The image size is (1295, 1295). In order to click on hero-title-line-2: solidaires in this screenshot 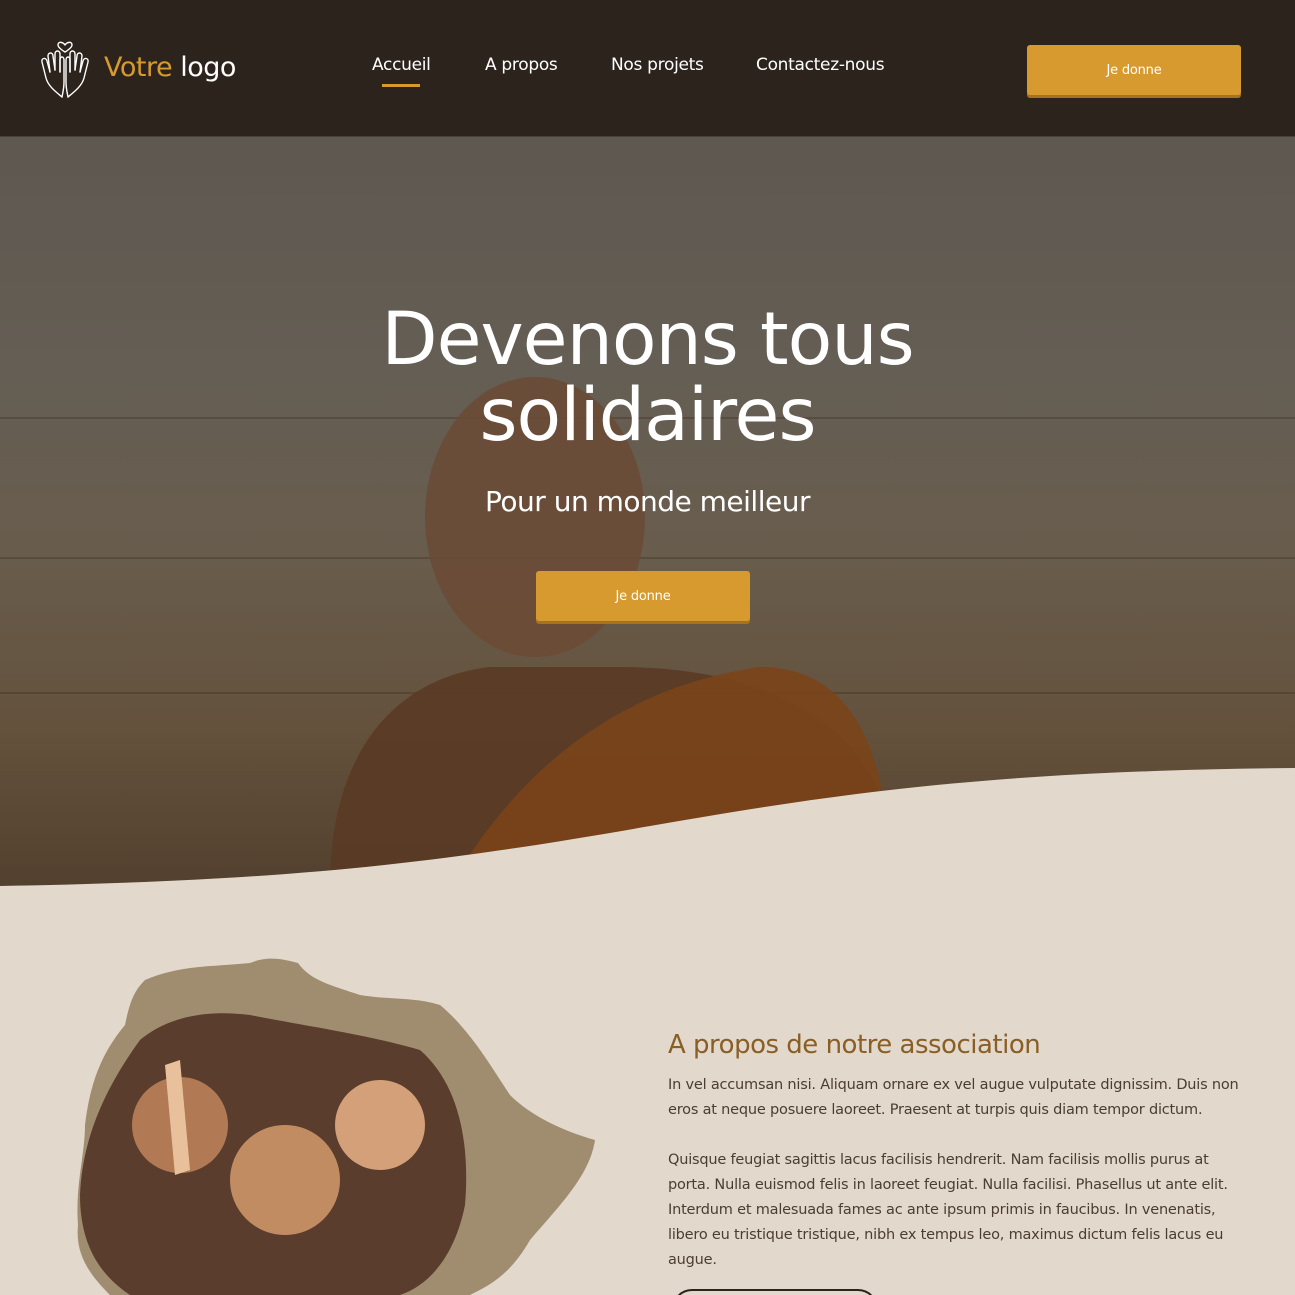, I will do `click(648, 415)`.